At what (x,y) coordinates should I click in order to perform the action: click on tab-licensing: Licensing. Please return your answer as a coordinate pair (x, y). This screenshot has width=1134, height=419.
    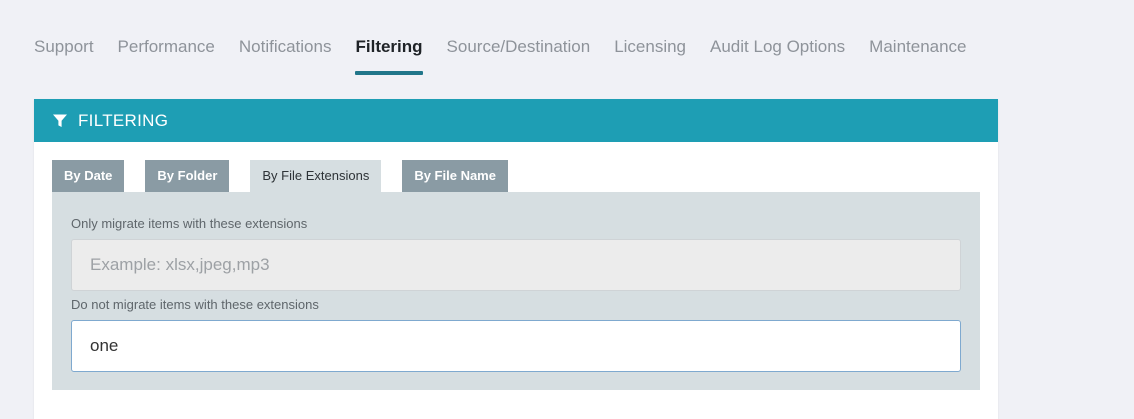
    Looking at the image, I should click on (650, 28).